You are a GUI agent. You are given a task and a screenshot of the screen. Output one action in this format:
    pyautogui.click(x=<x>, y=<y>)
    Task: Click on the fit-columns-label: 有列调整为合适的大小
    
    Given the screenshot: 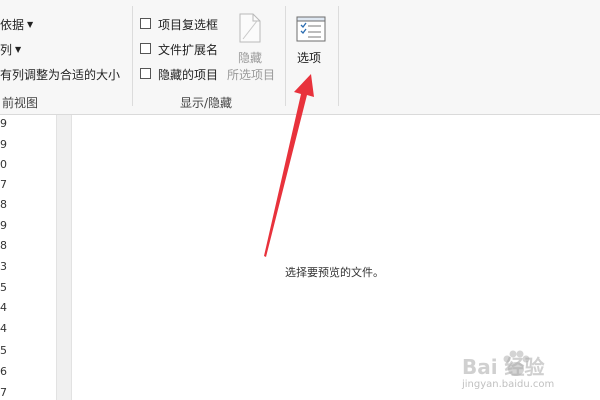 What is the action you would take?
    pyautogui.click(x=60, y=75)
    